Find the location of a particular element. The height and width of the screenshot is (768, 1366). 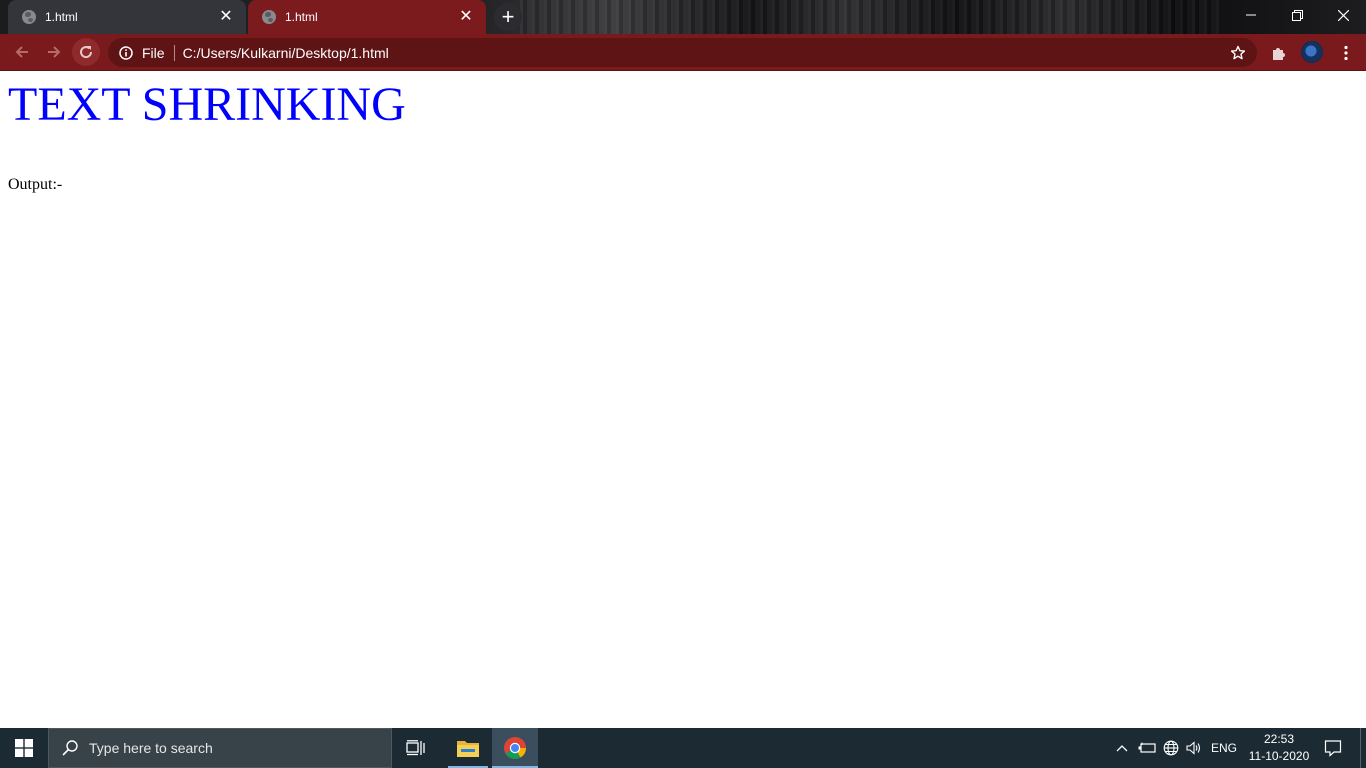

arrow-left-icon is located at coordinates (21, 52).